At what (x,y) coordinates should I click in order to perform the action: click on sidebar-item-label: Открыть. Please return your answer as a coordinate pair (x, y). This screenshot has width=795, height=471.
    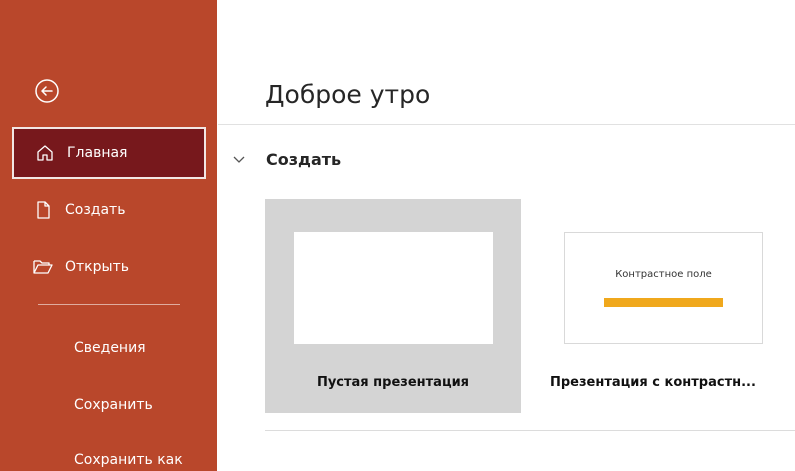
    Looking at the image, I should click on (97, 267).